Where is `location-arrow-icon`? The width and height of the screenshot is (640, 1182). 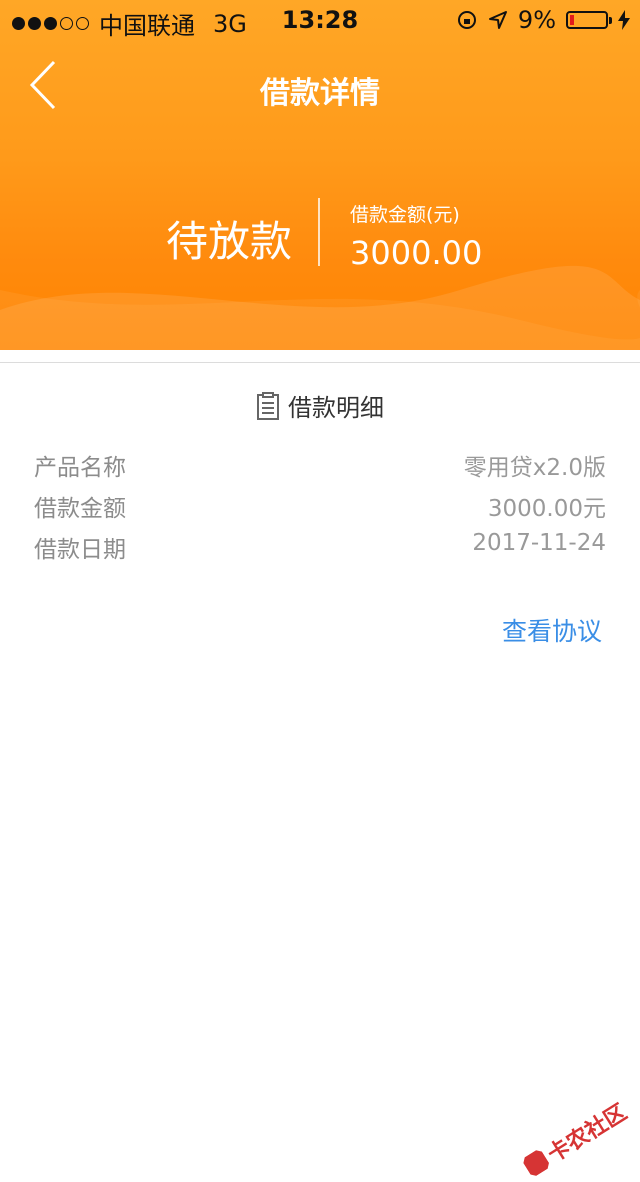 location-arrow-icon is located at coordinates (497, 20).